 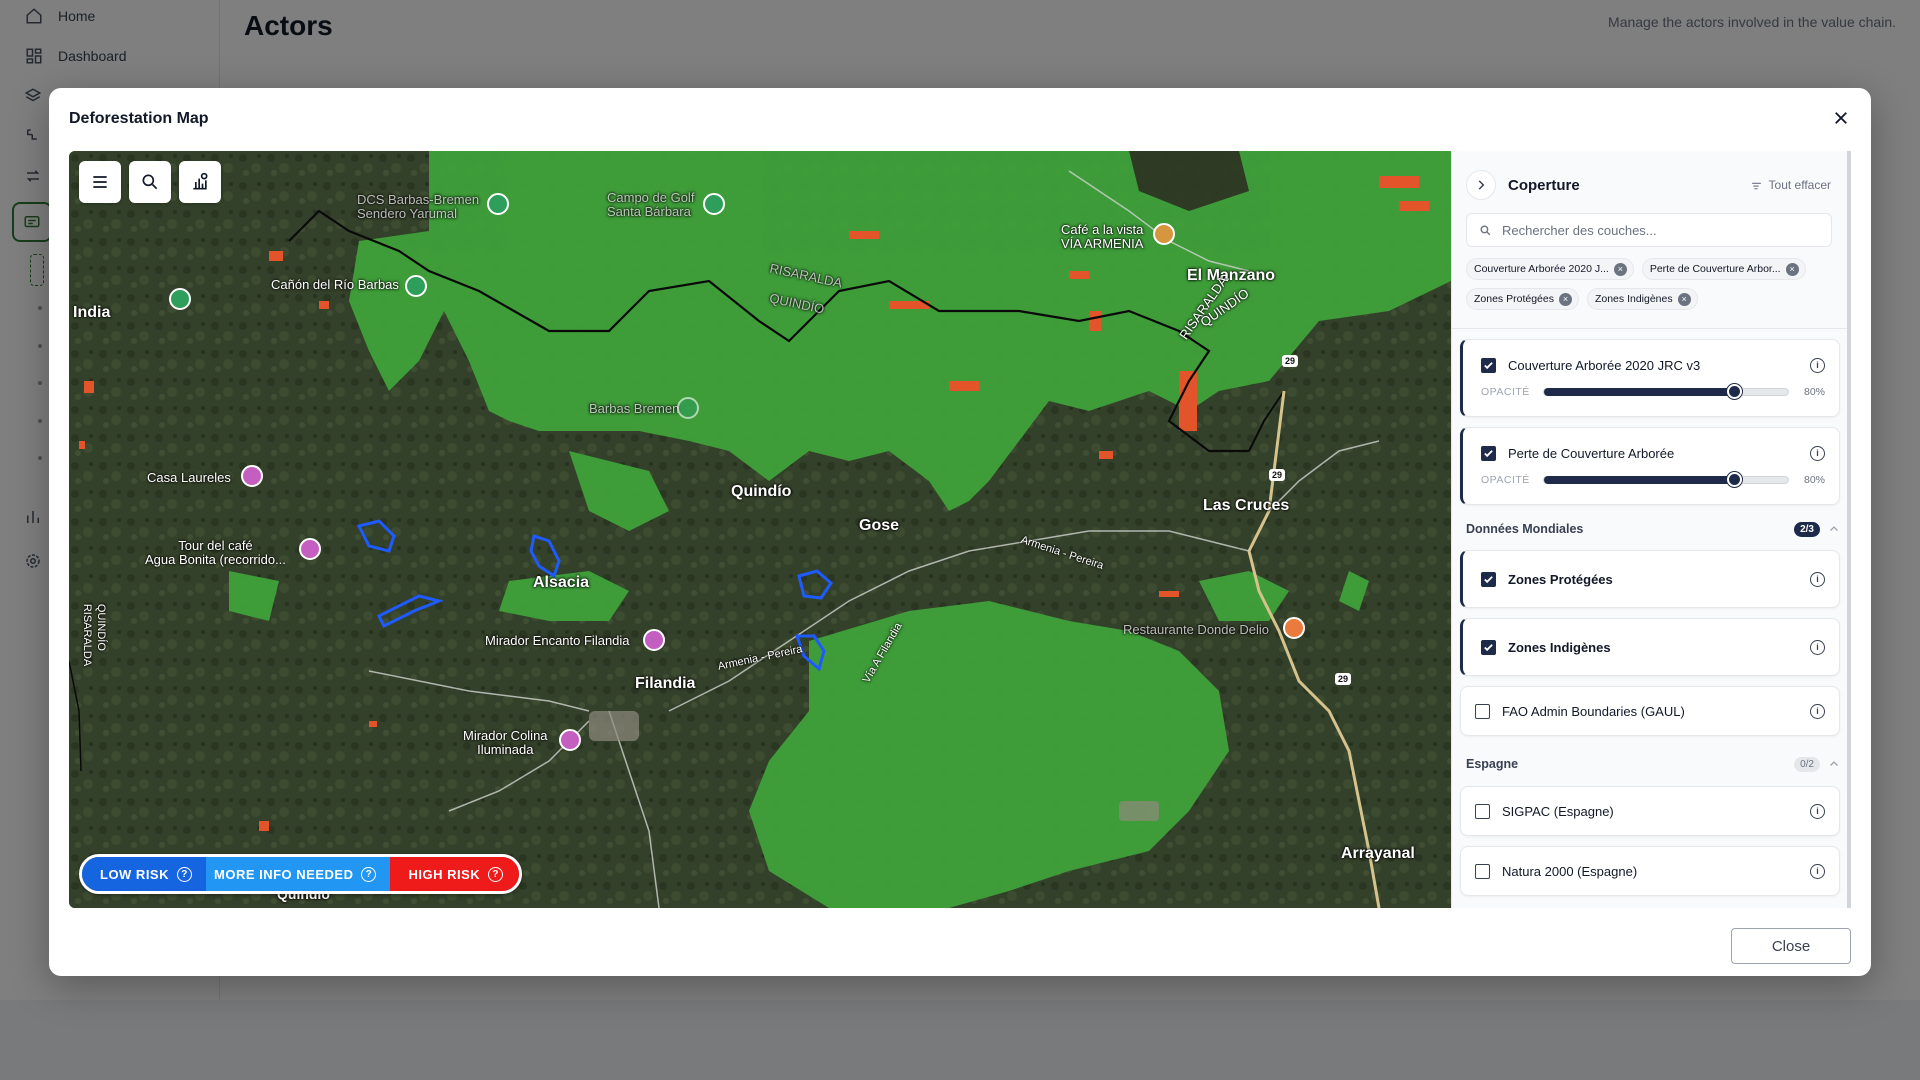 I want to click on map-label: Gose, so click(x=879, y=525).